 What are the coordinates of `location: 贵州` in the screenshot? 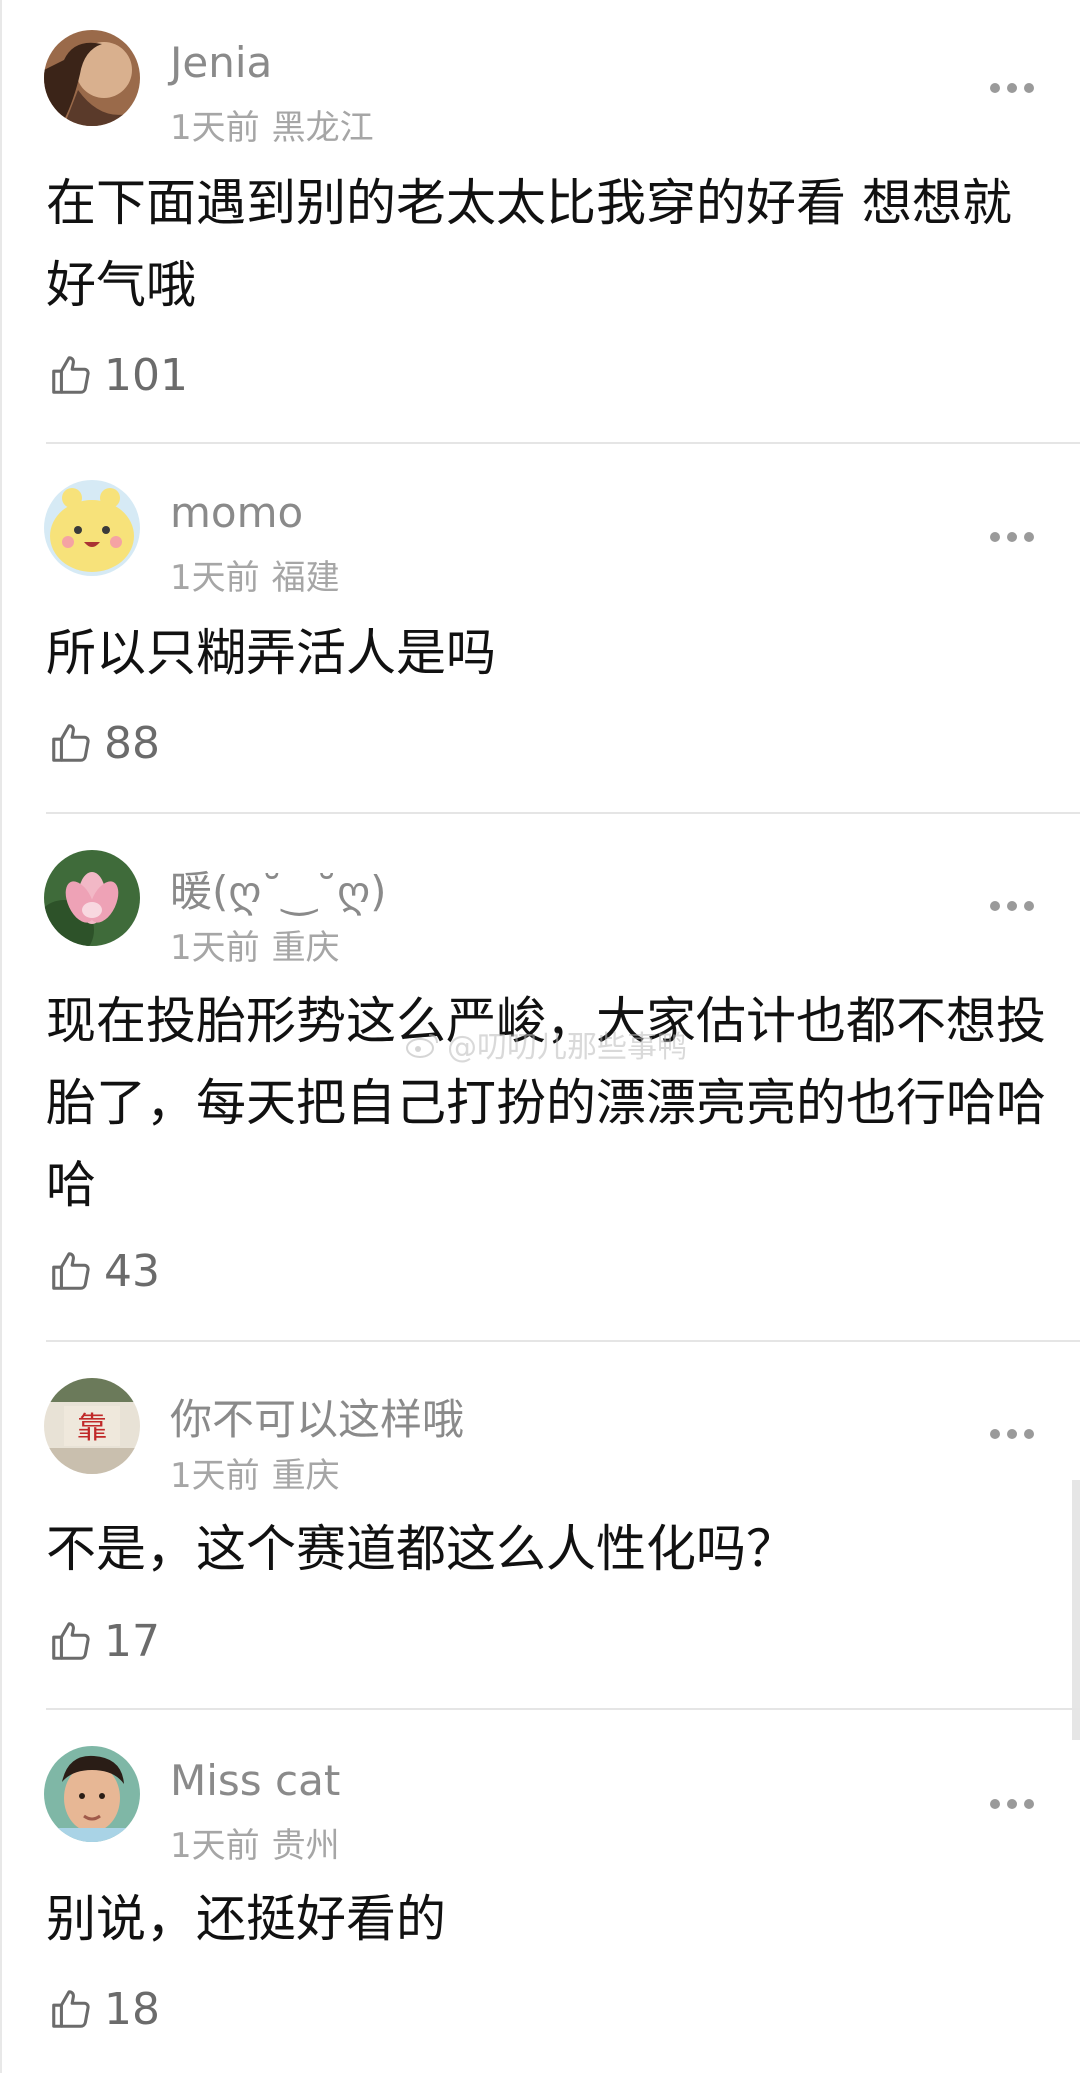 It's located at (305, 1846).